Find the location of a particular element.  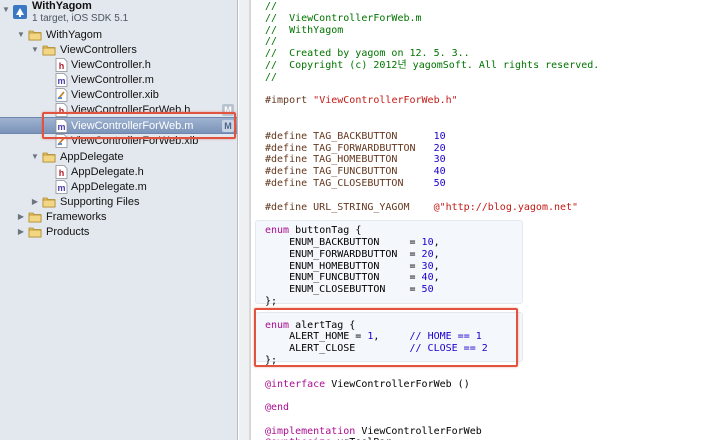

project-subtitle: 1 target, iOS SDK 5.1 is located at coordinates (80, 18).